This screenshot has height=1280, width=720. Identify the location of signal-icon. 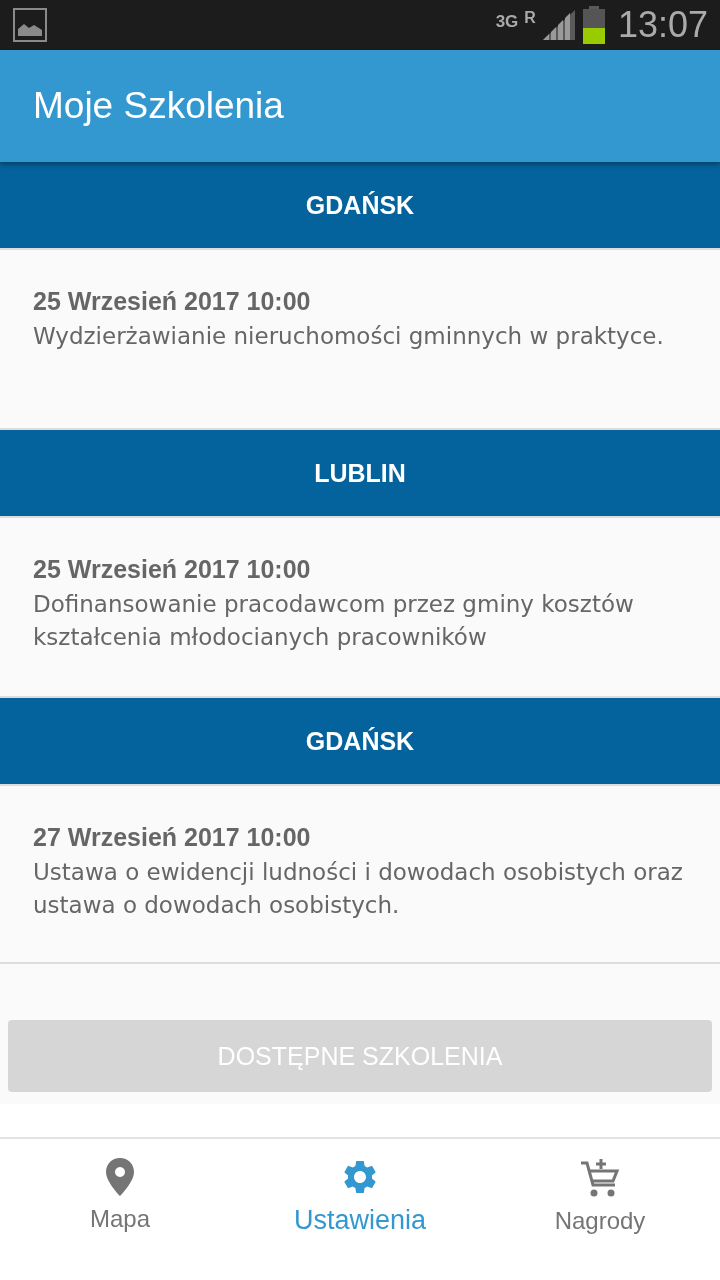
(558, 25).